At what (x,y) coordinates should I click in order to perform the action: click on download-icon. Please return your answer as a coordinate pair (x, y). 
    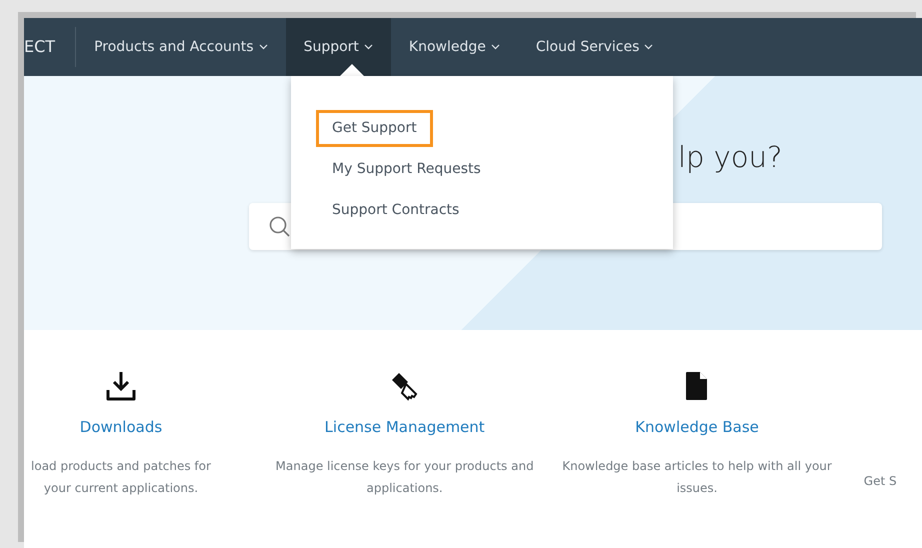
    Looking at the image, I should click on (120, 386).